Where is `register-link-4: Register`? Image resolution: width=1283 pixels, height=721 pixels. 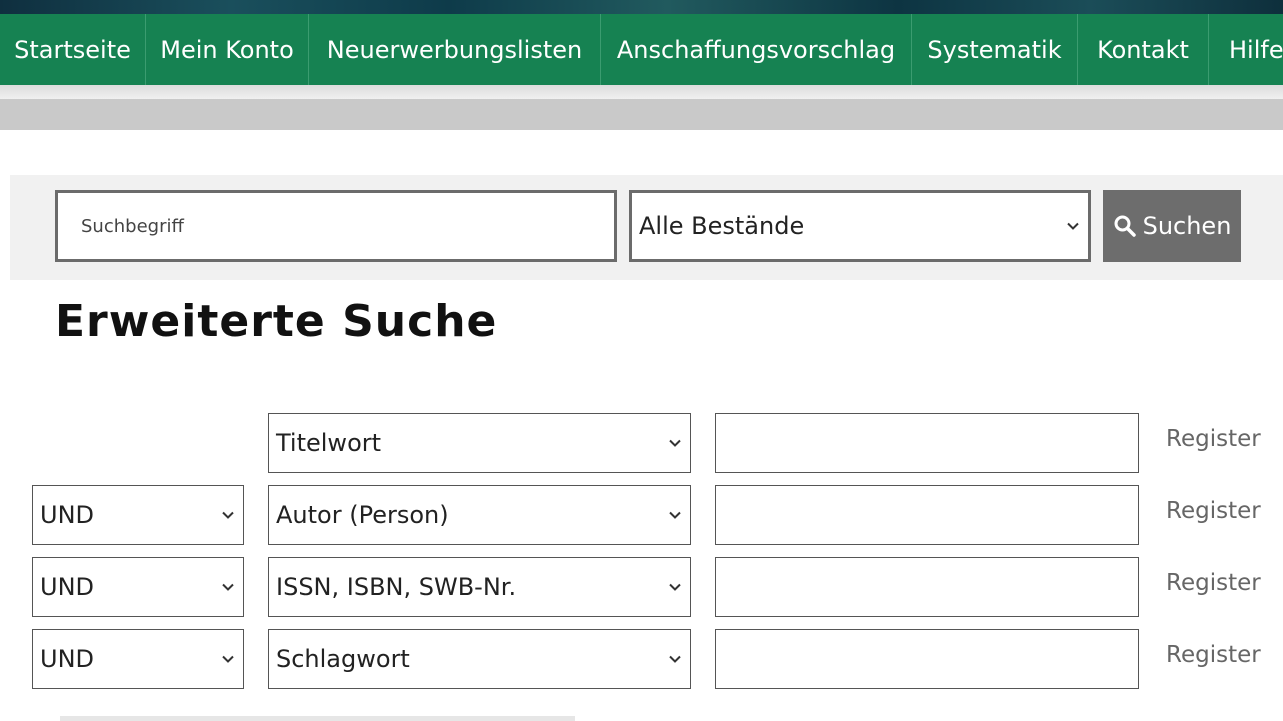 register-link-4: Register is located at coordinates (1213, 655).